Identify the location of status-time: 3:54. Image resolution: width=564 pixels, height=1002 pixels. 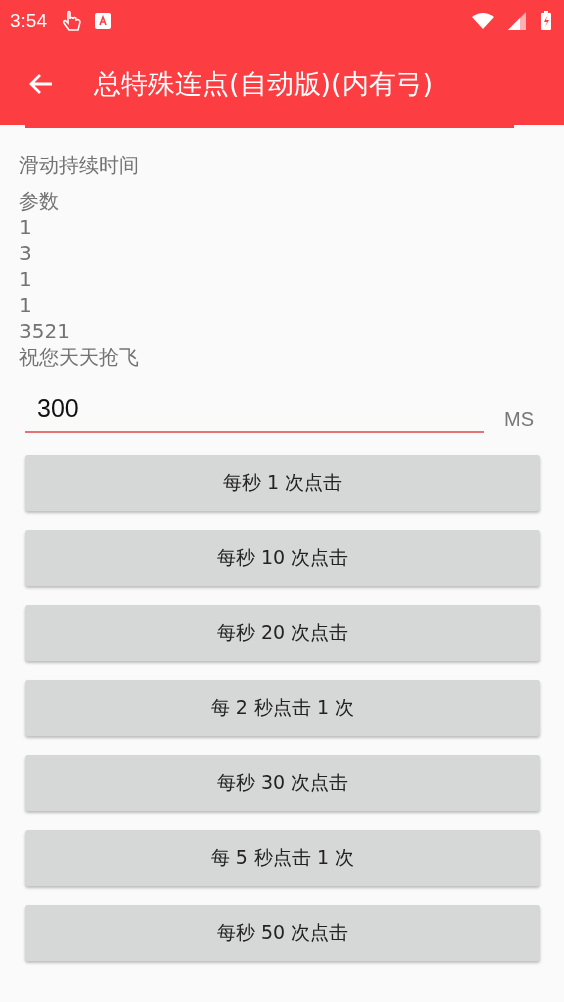
(28, 21).